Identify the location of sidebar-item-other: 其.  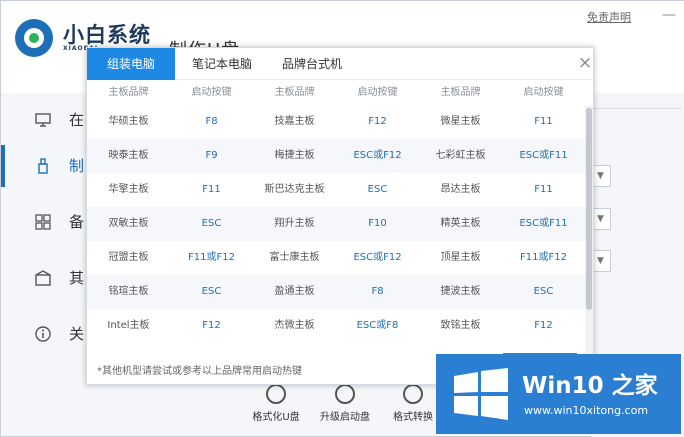
(46, 278).